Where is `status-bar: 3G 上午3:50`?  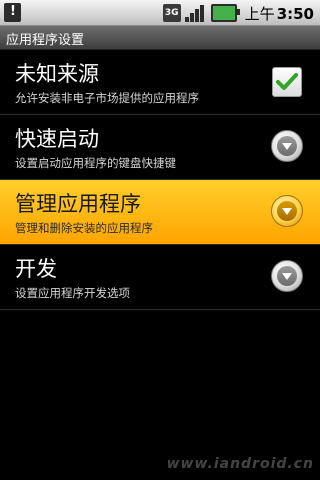 status-bar: 3G 上午3:50 is located at coordinates (160, 13).